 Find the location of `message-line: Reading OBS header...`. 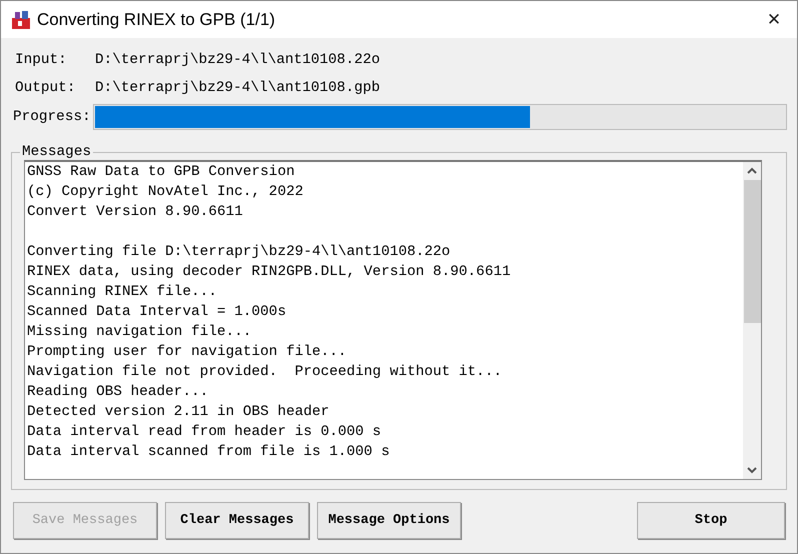

message-line: Reading OBS header... is located at coordinates (118, 392).